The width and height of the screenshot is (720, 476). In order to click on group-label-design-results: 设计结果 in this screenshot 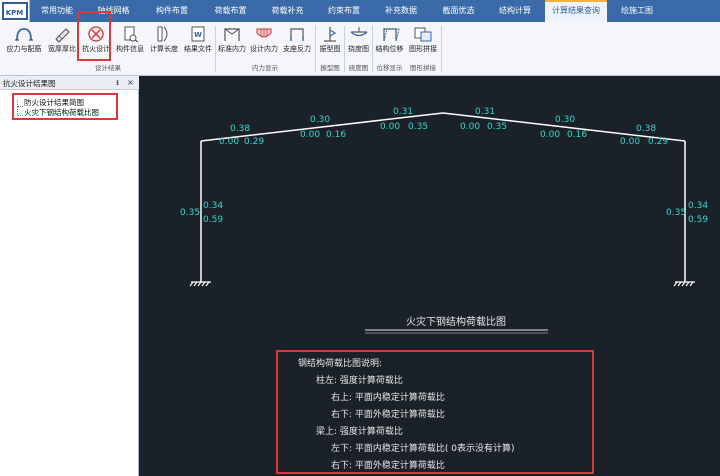, I will do `click(108, 68)`.